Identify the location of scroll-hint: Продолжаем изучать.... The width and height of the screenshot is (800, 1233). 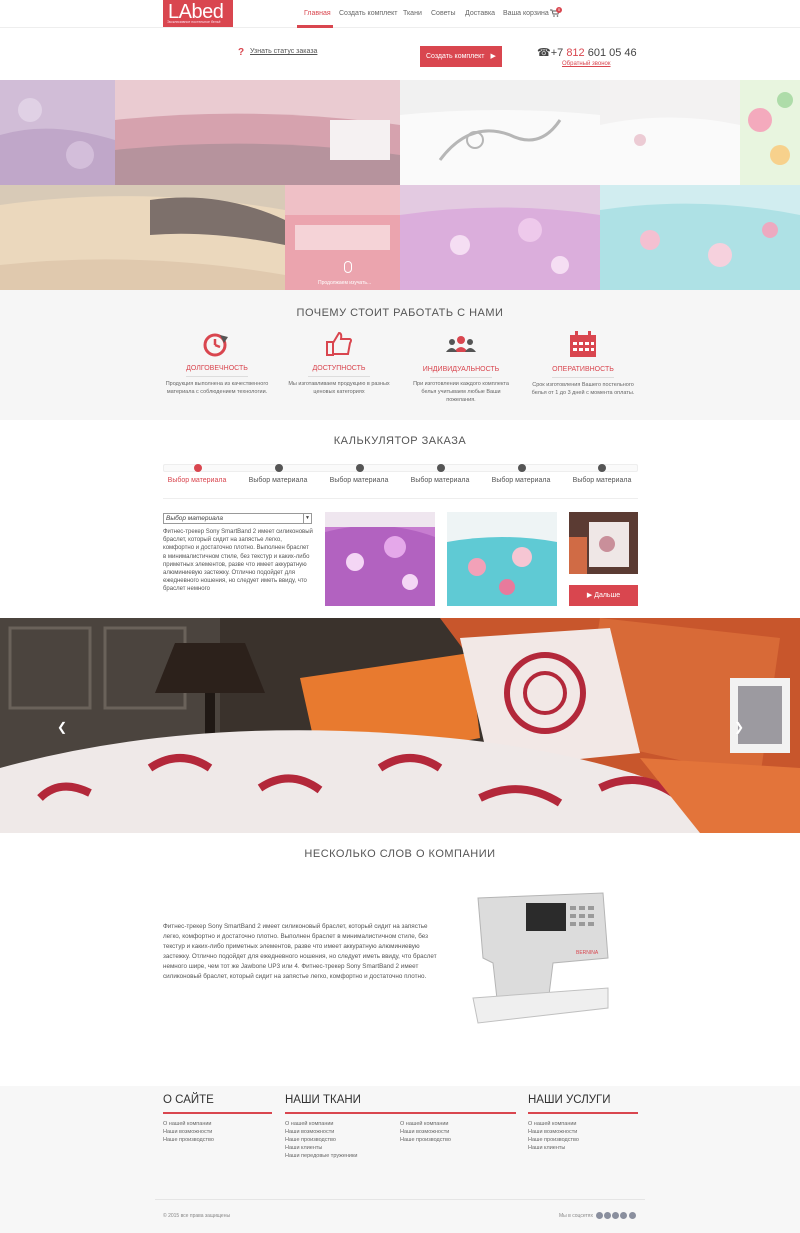
(345, 283).